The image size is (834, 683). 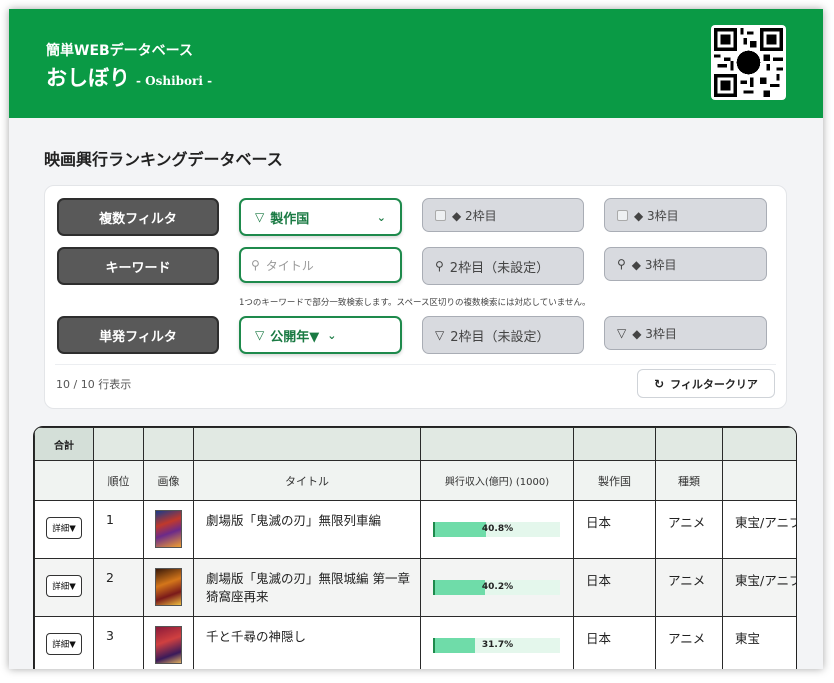 I want to click on keyword-slot2: ⚲ 2枠目（未設定）, so click(x=503, y=266).